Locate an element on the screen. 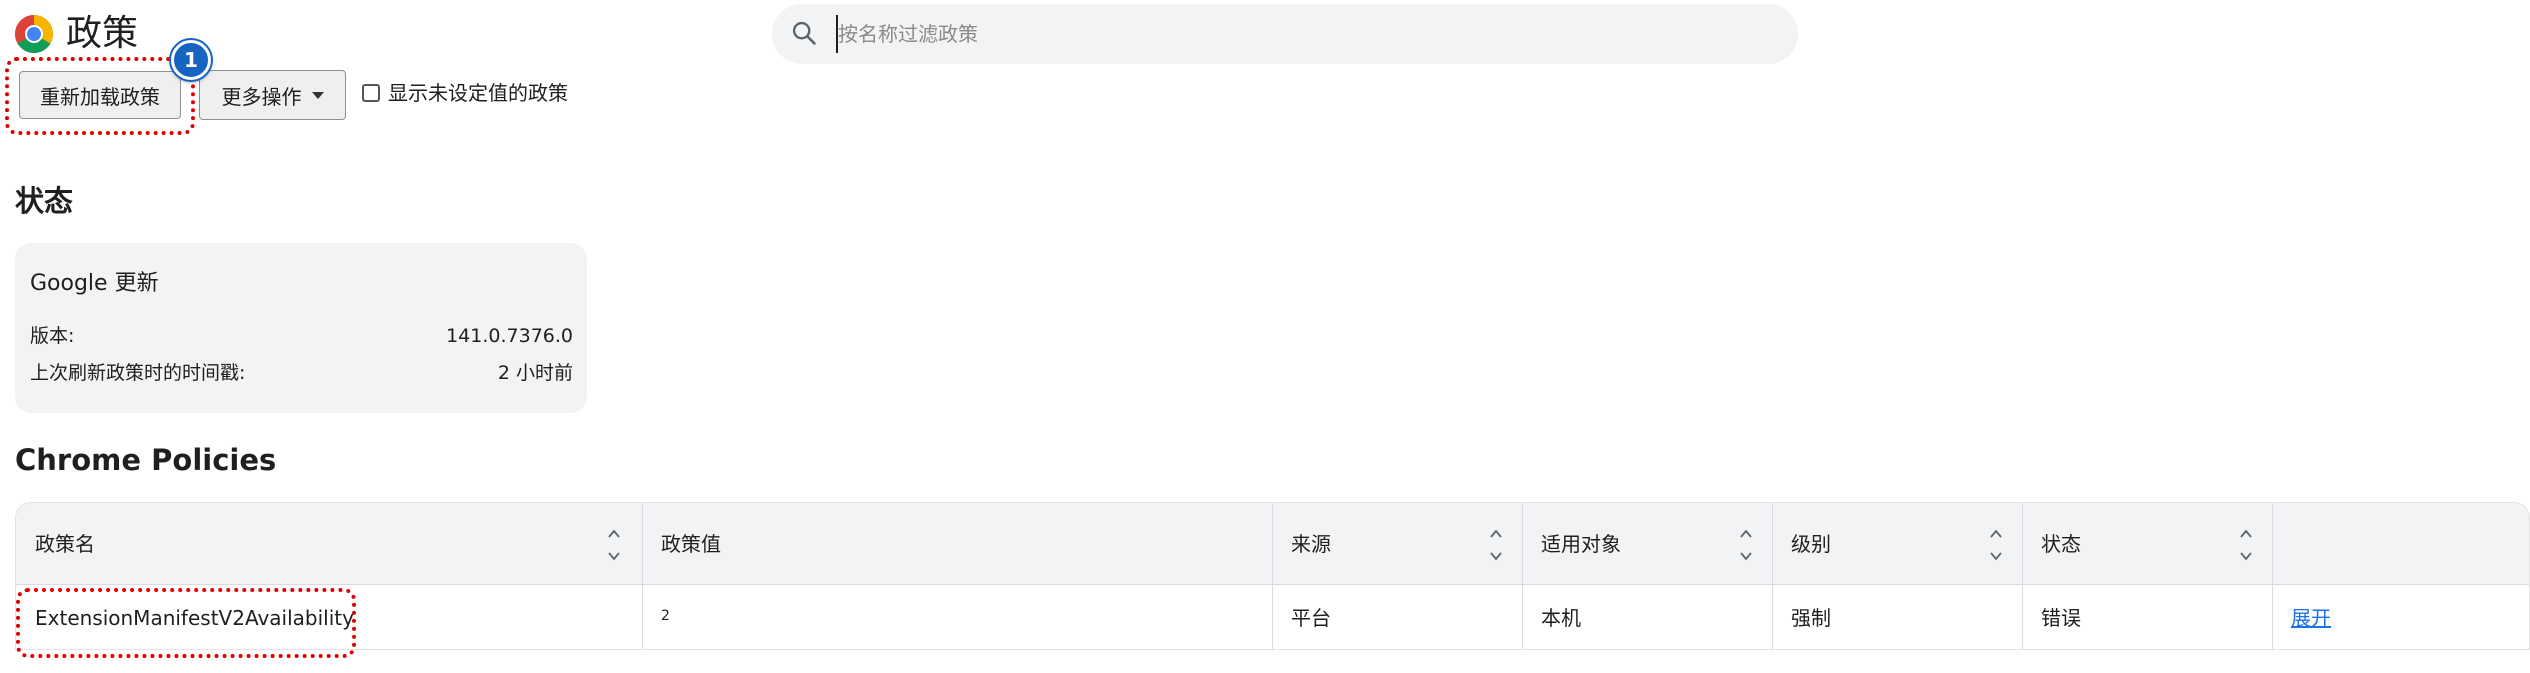  cell-scope: 本机 is located at coordinates (1561, 618).